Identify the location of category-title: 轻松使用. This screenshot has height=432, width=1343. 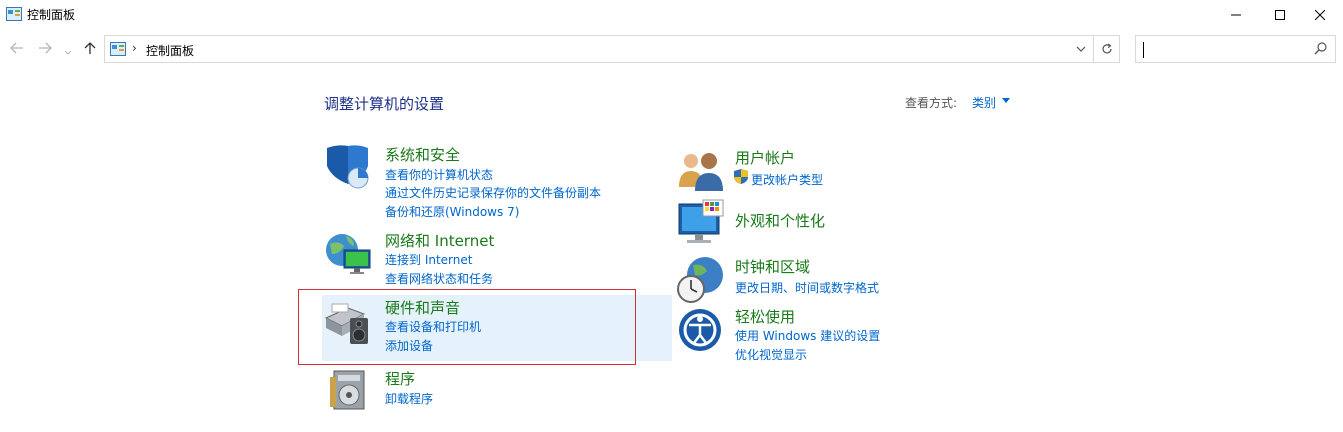
(765, 316).